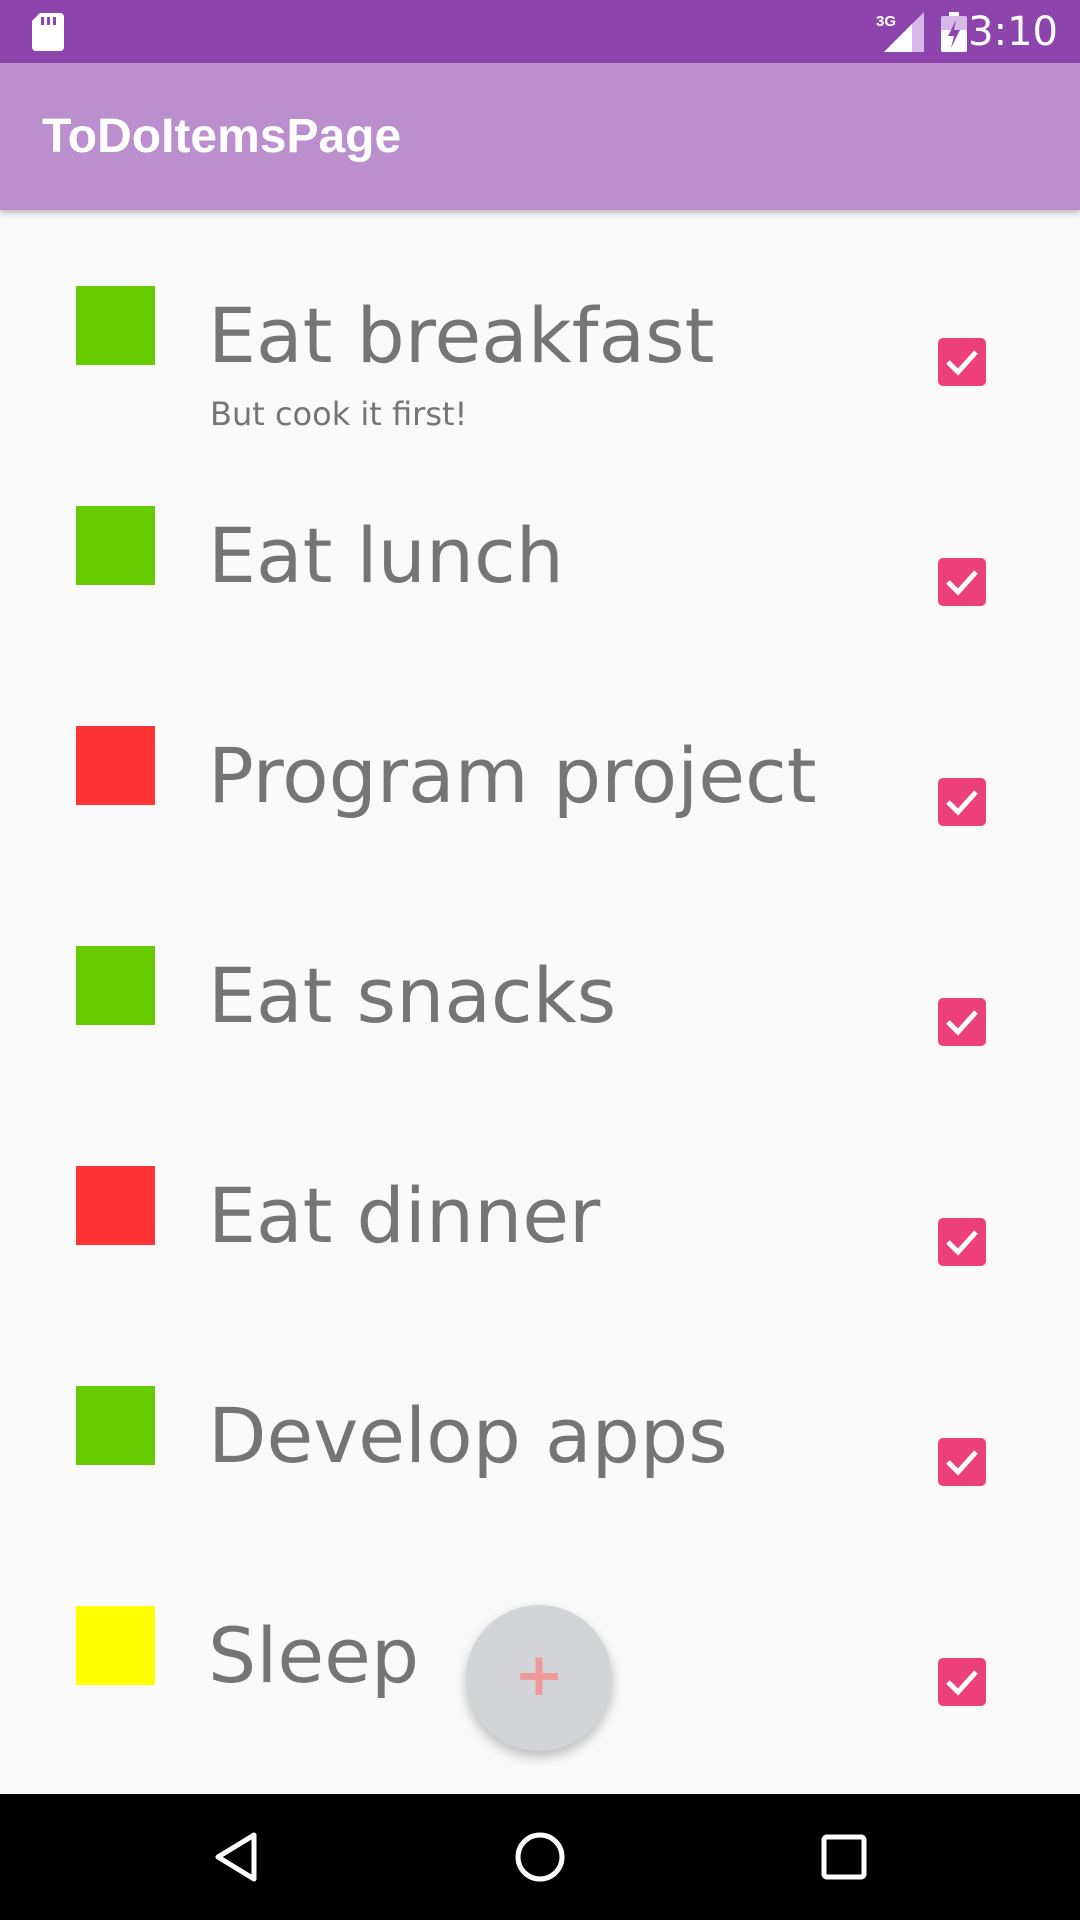  I want to click on list-item: Eat breakfast But cook it first!, so click(540, 321).